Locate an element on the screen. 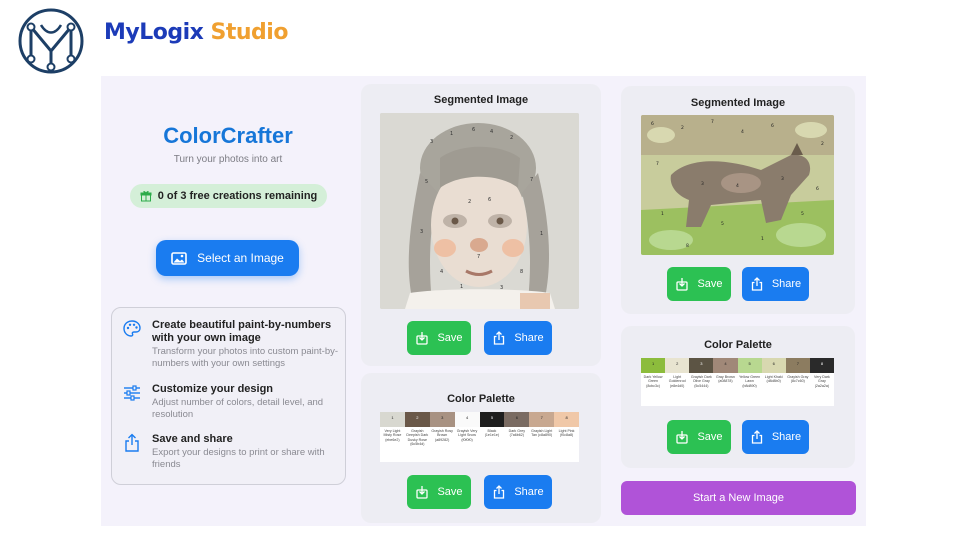 The image size is (960, 540). palette-swatch-number: 7 is located at coordinates (797, 363).